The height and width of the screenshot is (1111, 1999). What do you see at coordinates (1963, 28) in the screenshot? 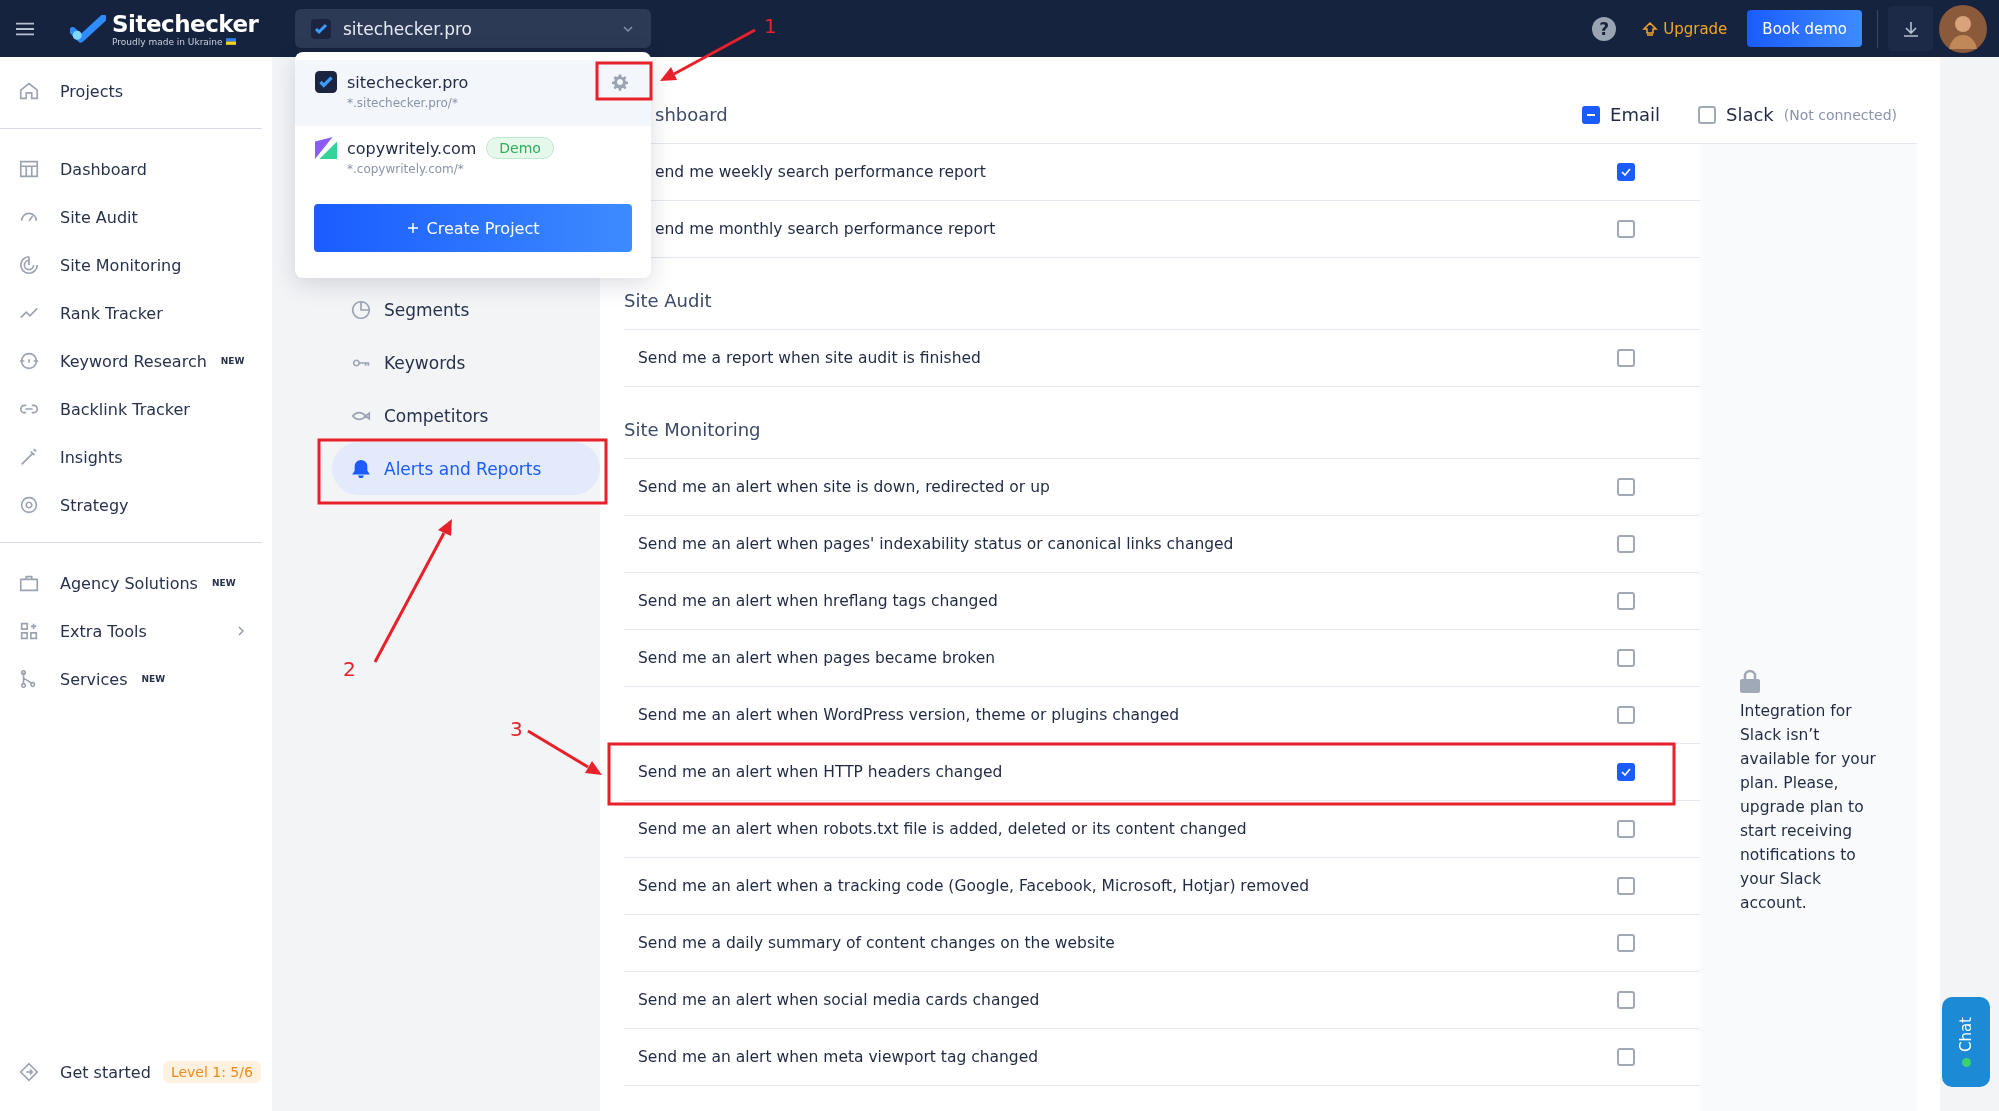
I see `avatar` at bounding box center [1963, 28].